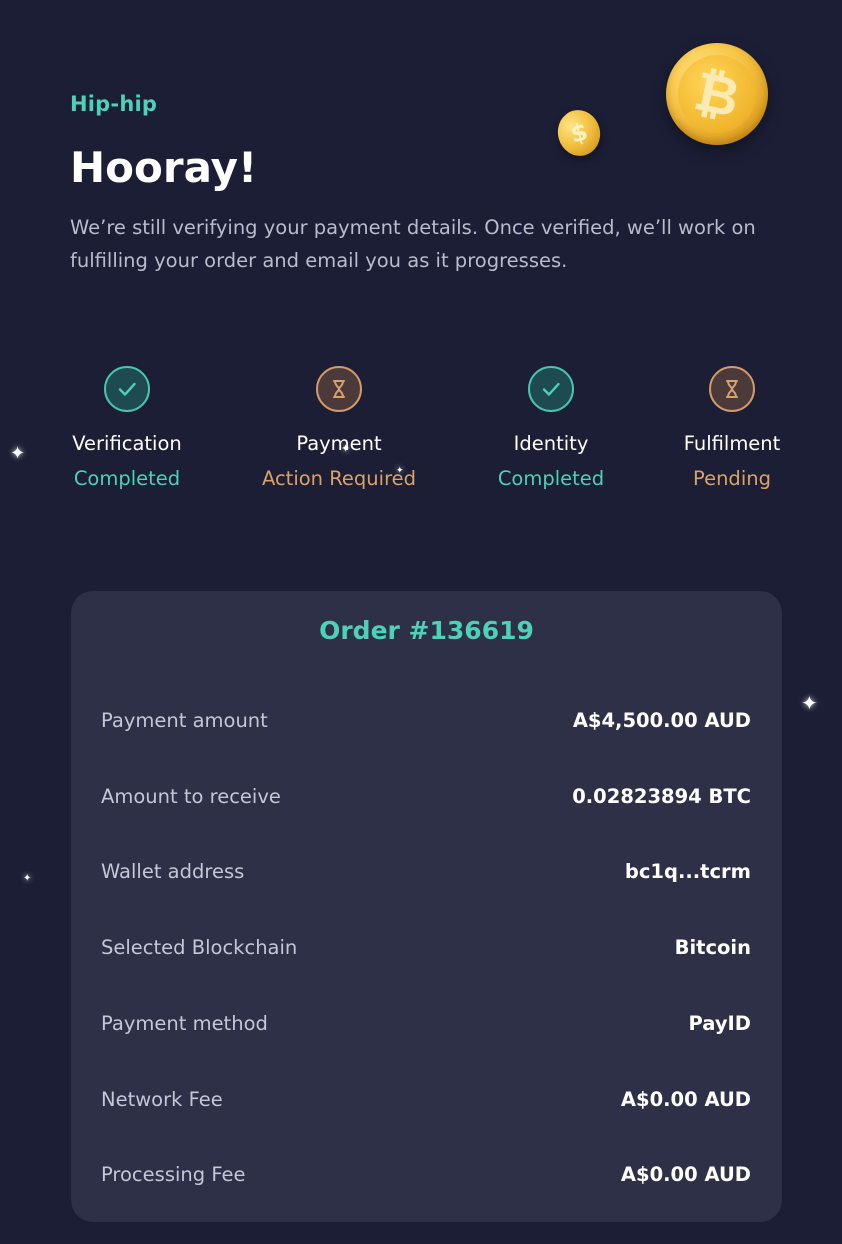 The image size is (842, 1244). I want to click on dollar-coin-icon: $, so click(579, 133).